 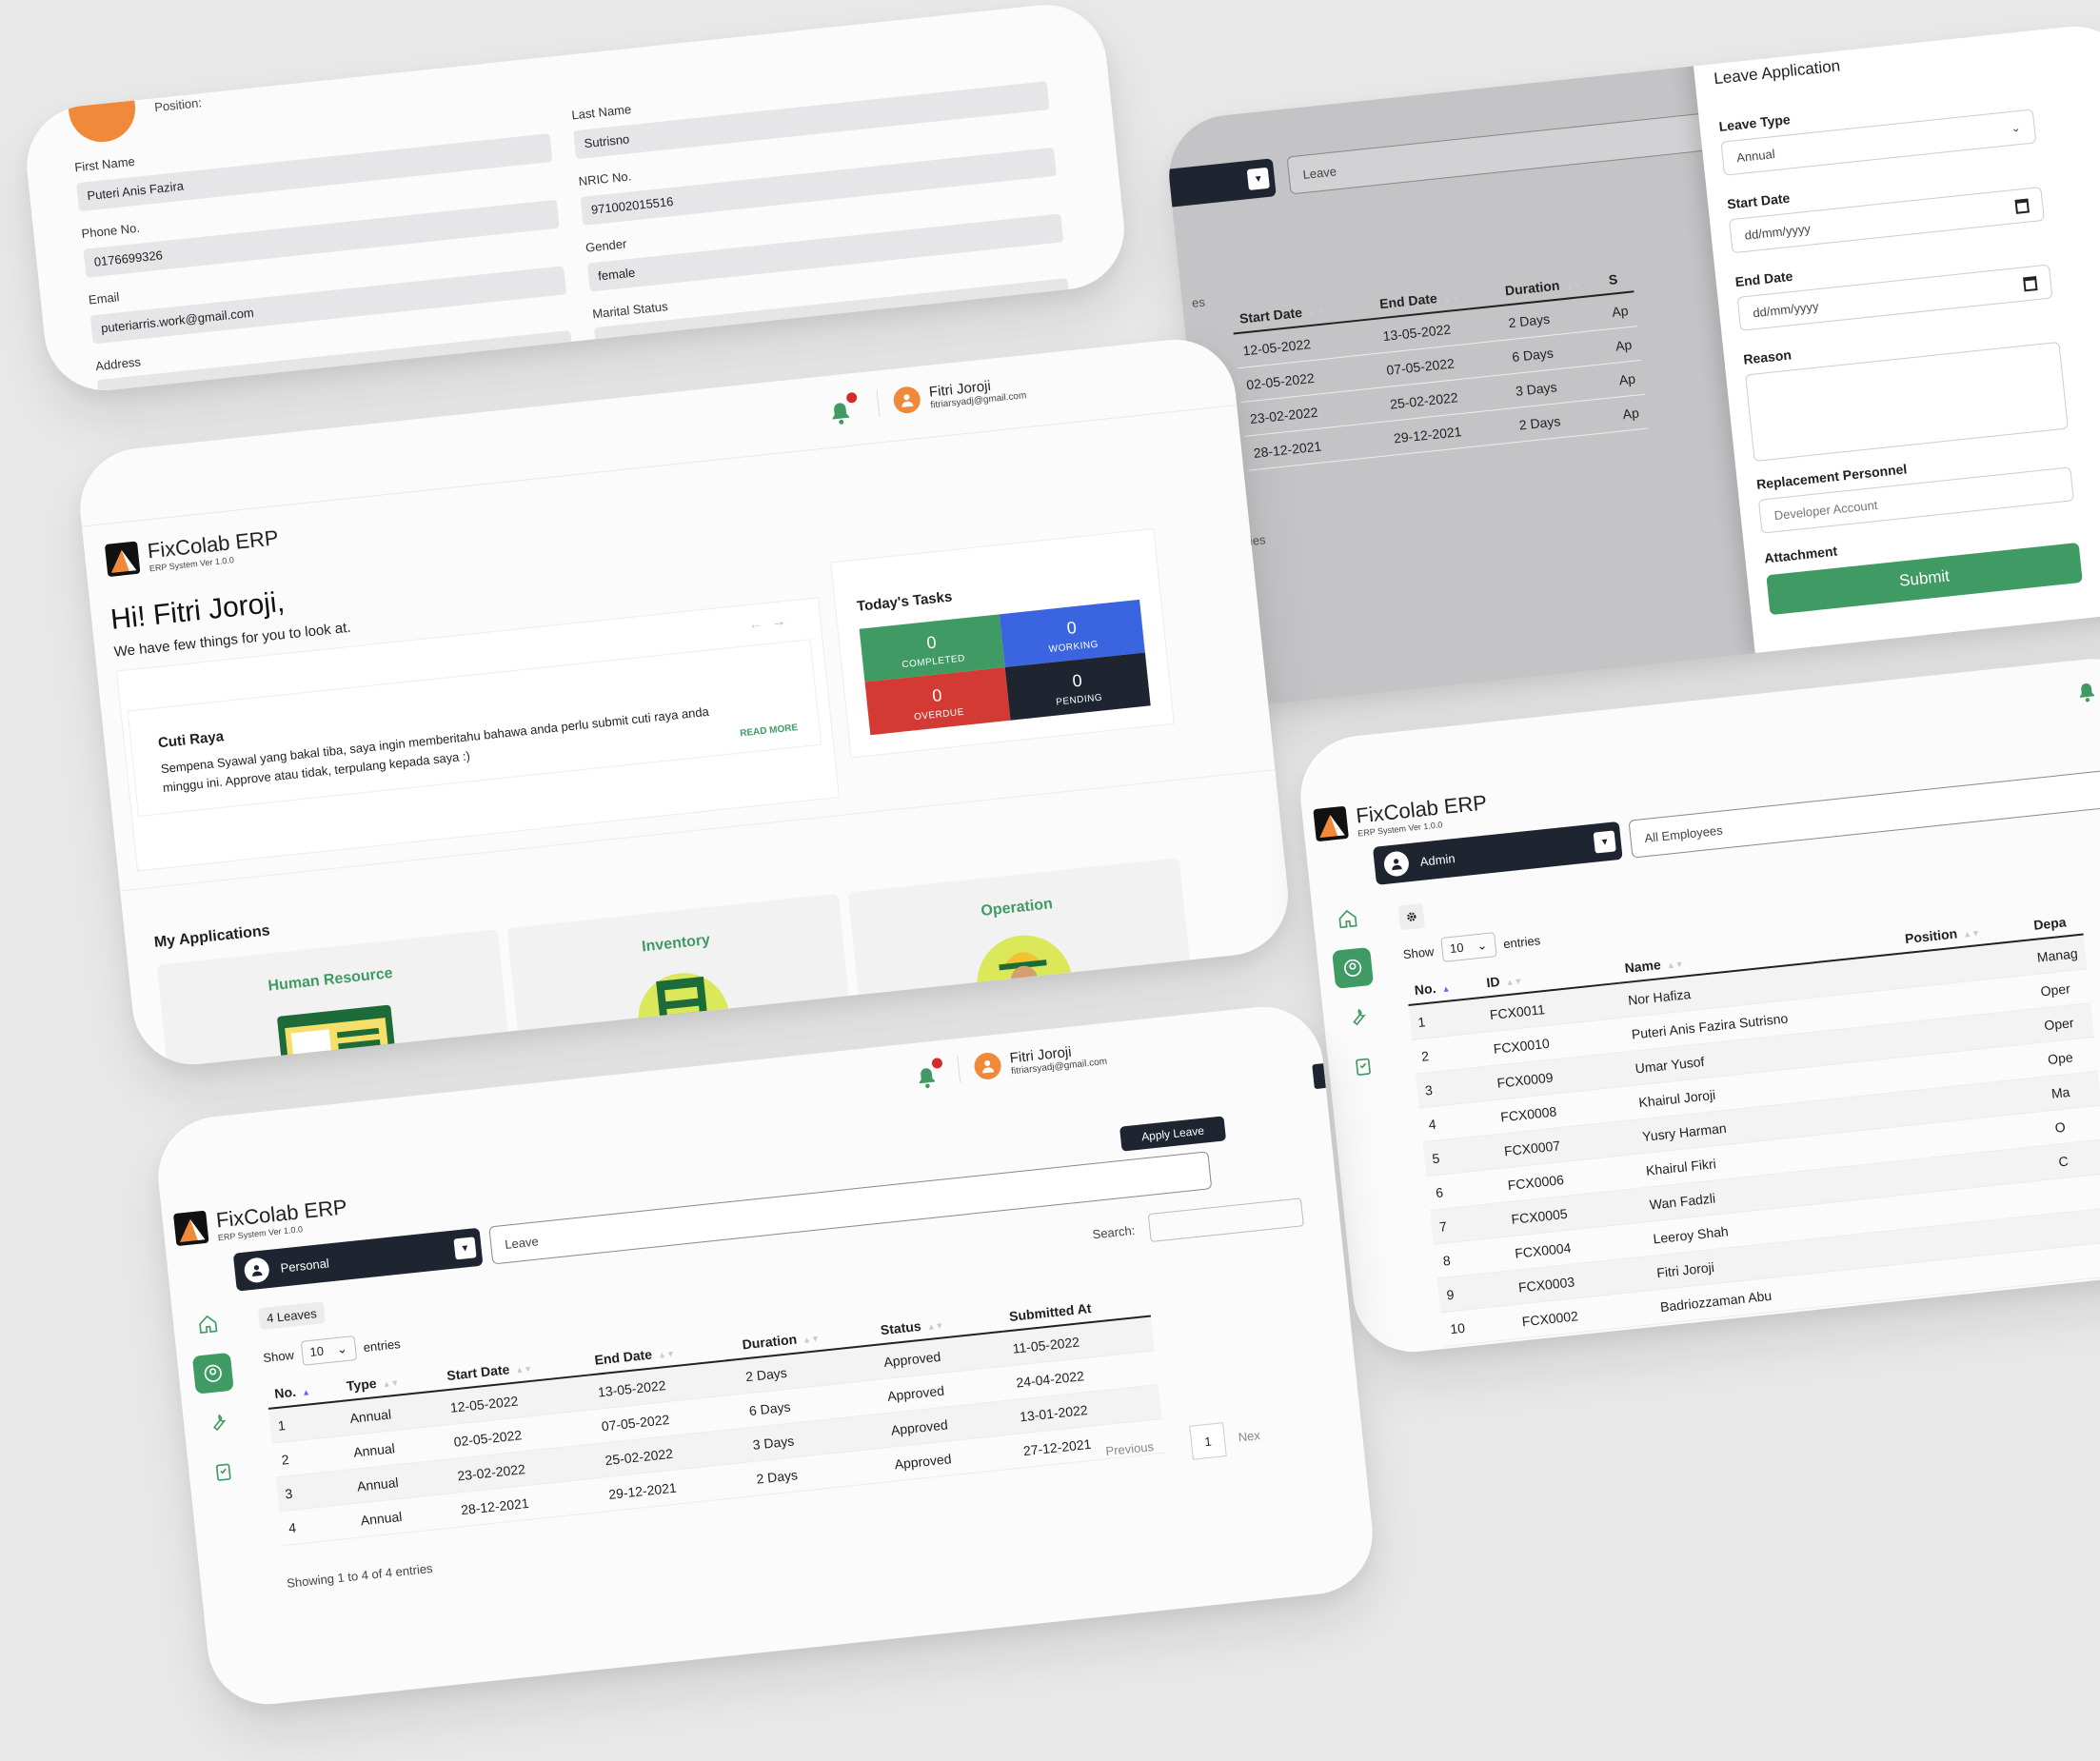 What do you see at coordinates (335, 363) in the screenshot?
I see `address-field` at bounding box center [335, 363].